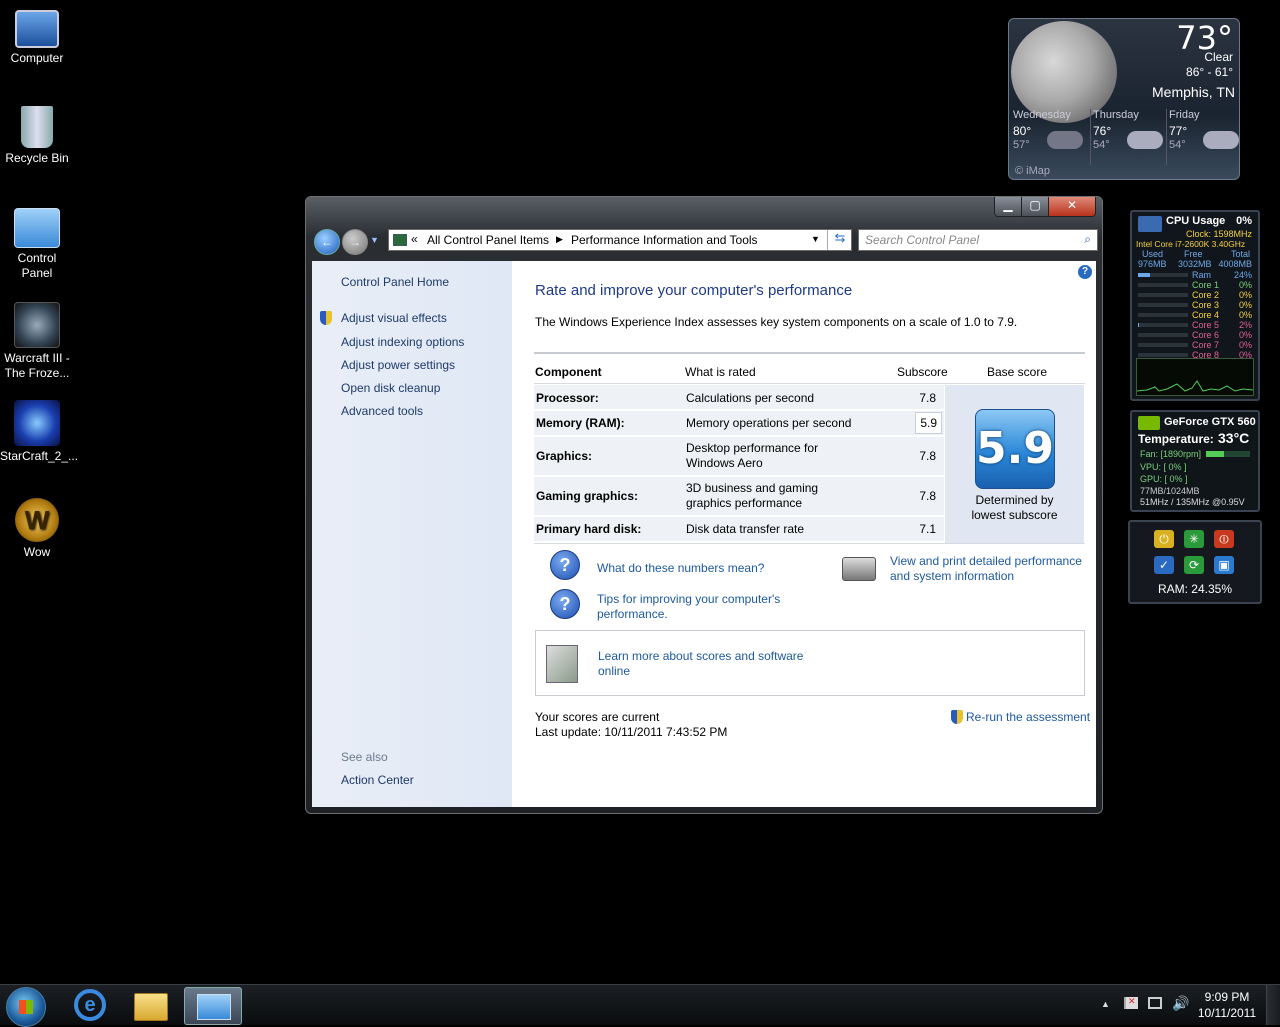  I want to click on network-icon, so click(1155, 1003).